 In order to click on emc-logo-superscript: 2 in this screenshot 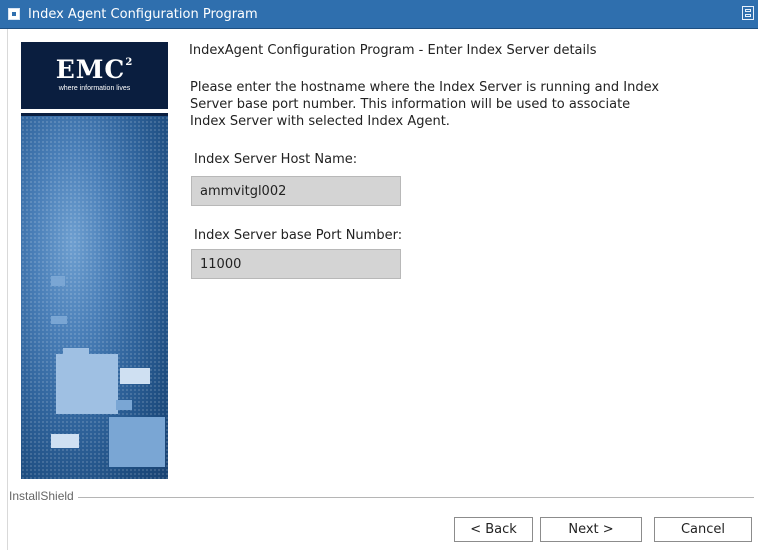, I will do `click(129, 62)`.